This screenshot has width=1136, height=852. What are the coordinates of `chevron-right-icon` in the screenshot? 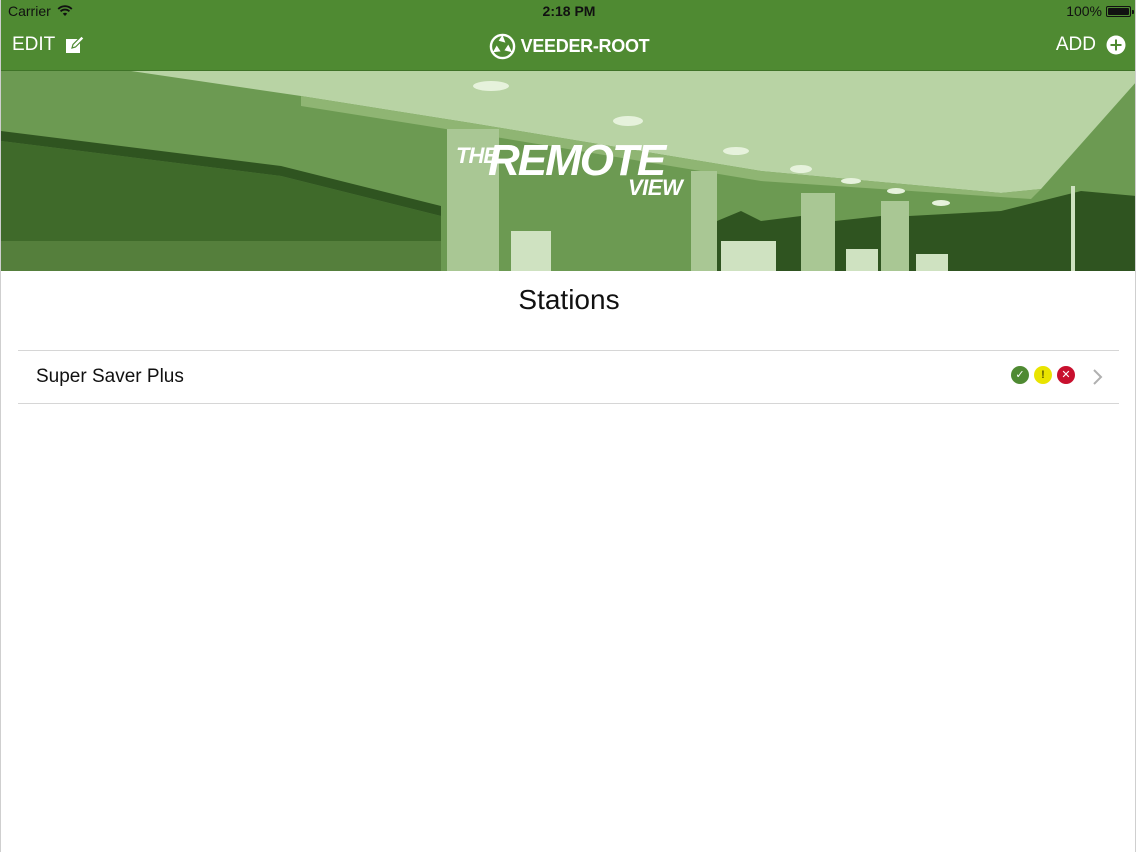 It's located at (1098, 377).